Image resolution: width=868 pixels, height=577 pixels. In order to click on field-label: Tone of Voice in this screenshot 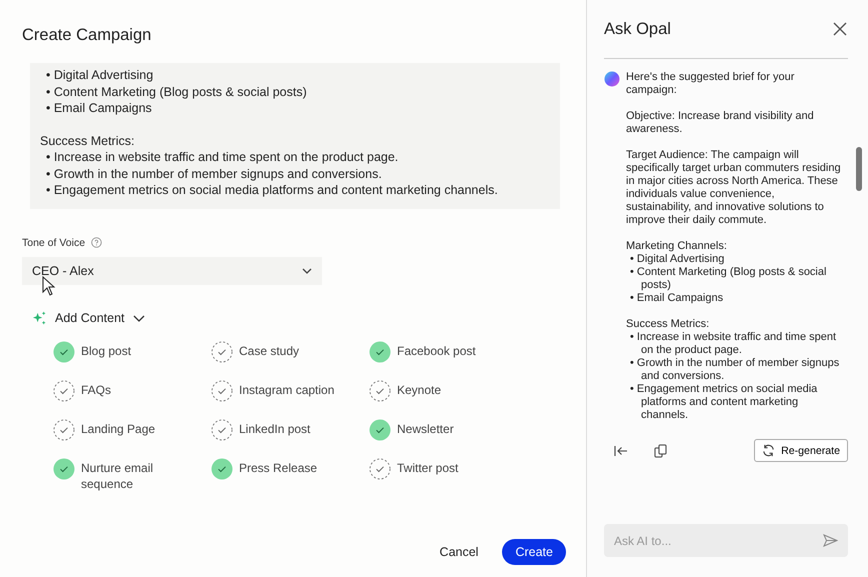, I will do `click(54, 242)`.